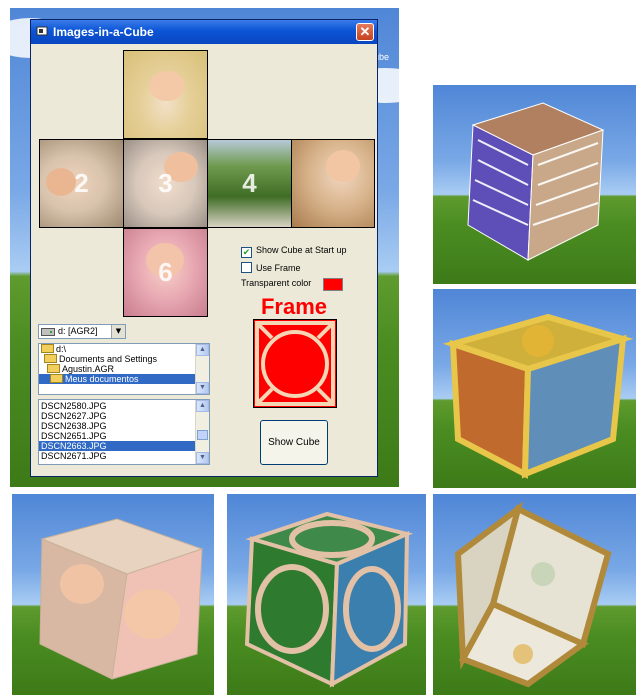 The image size is (640, 698). Describe the element at coordinates (124, 359) in the screenshot. I see `folder-item: Documents and Settings` at that location.